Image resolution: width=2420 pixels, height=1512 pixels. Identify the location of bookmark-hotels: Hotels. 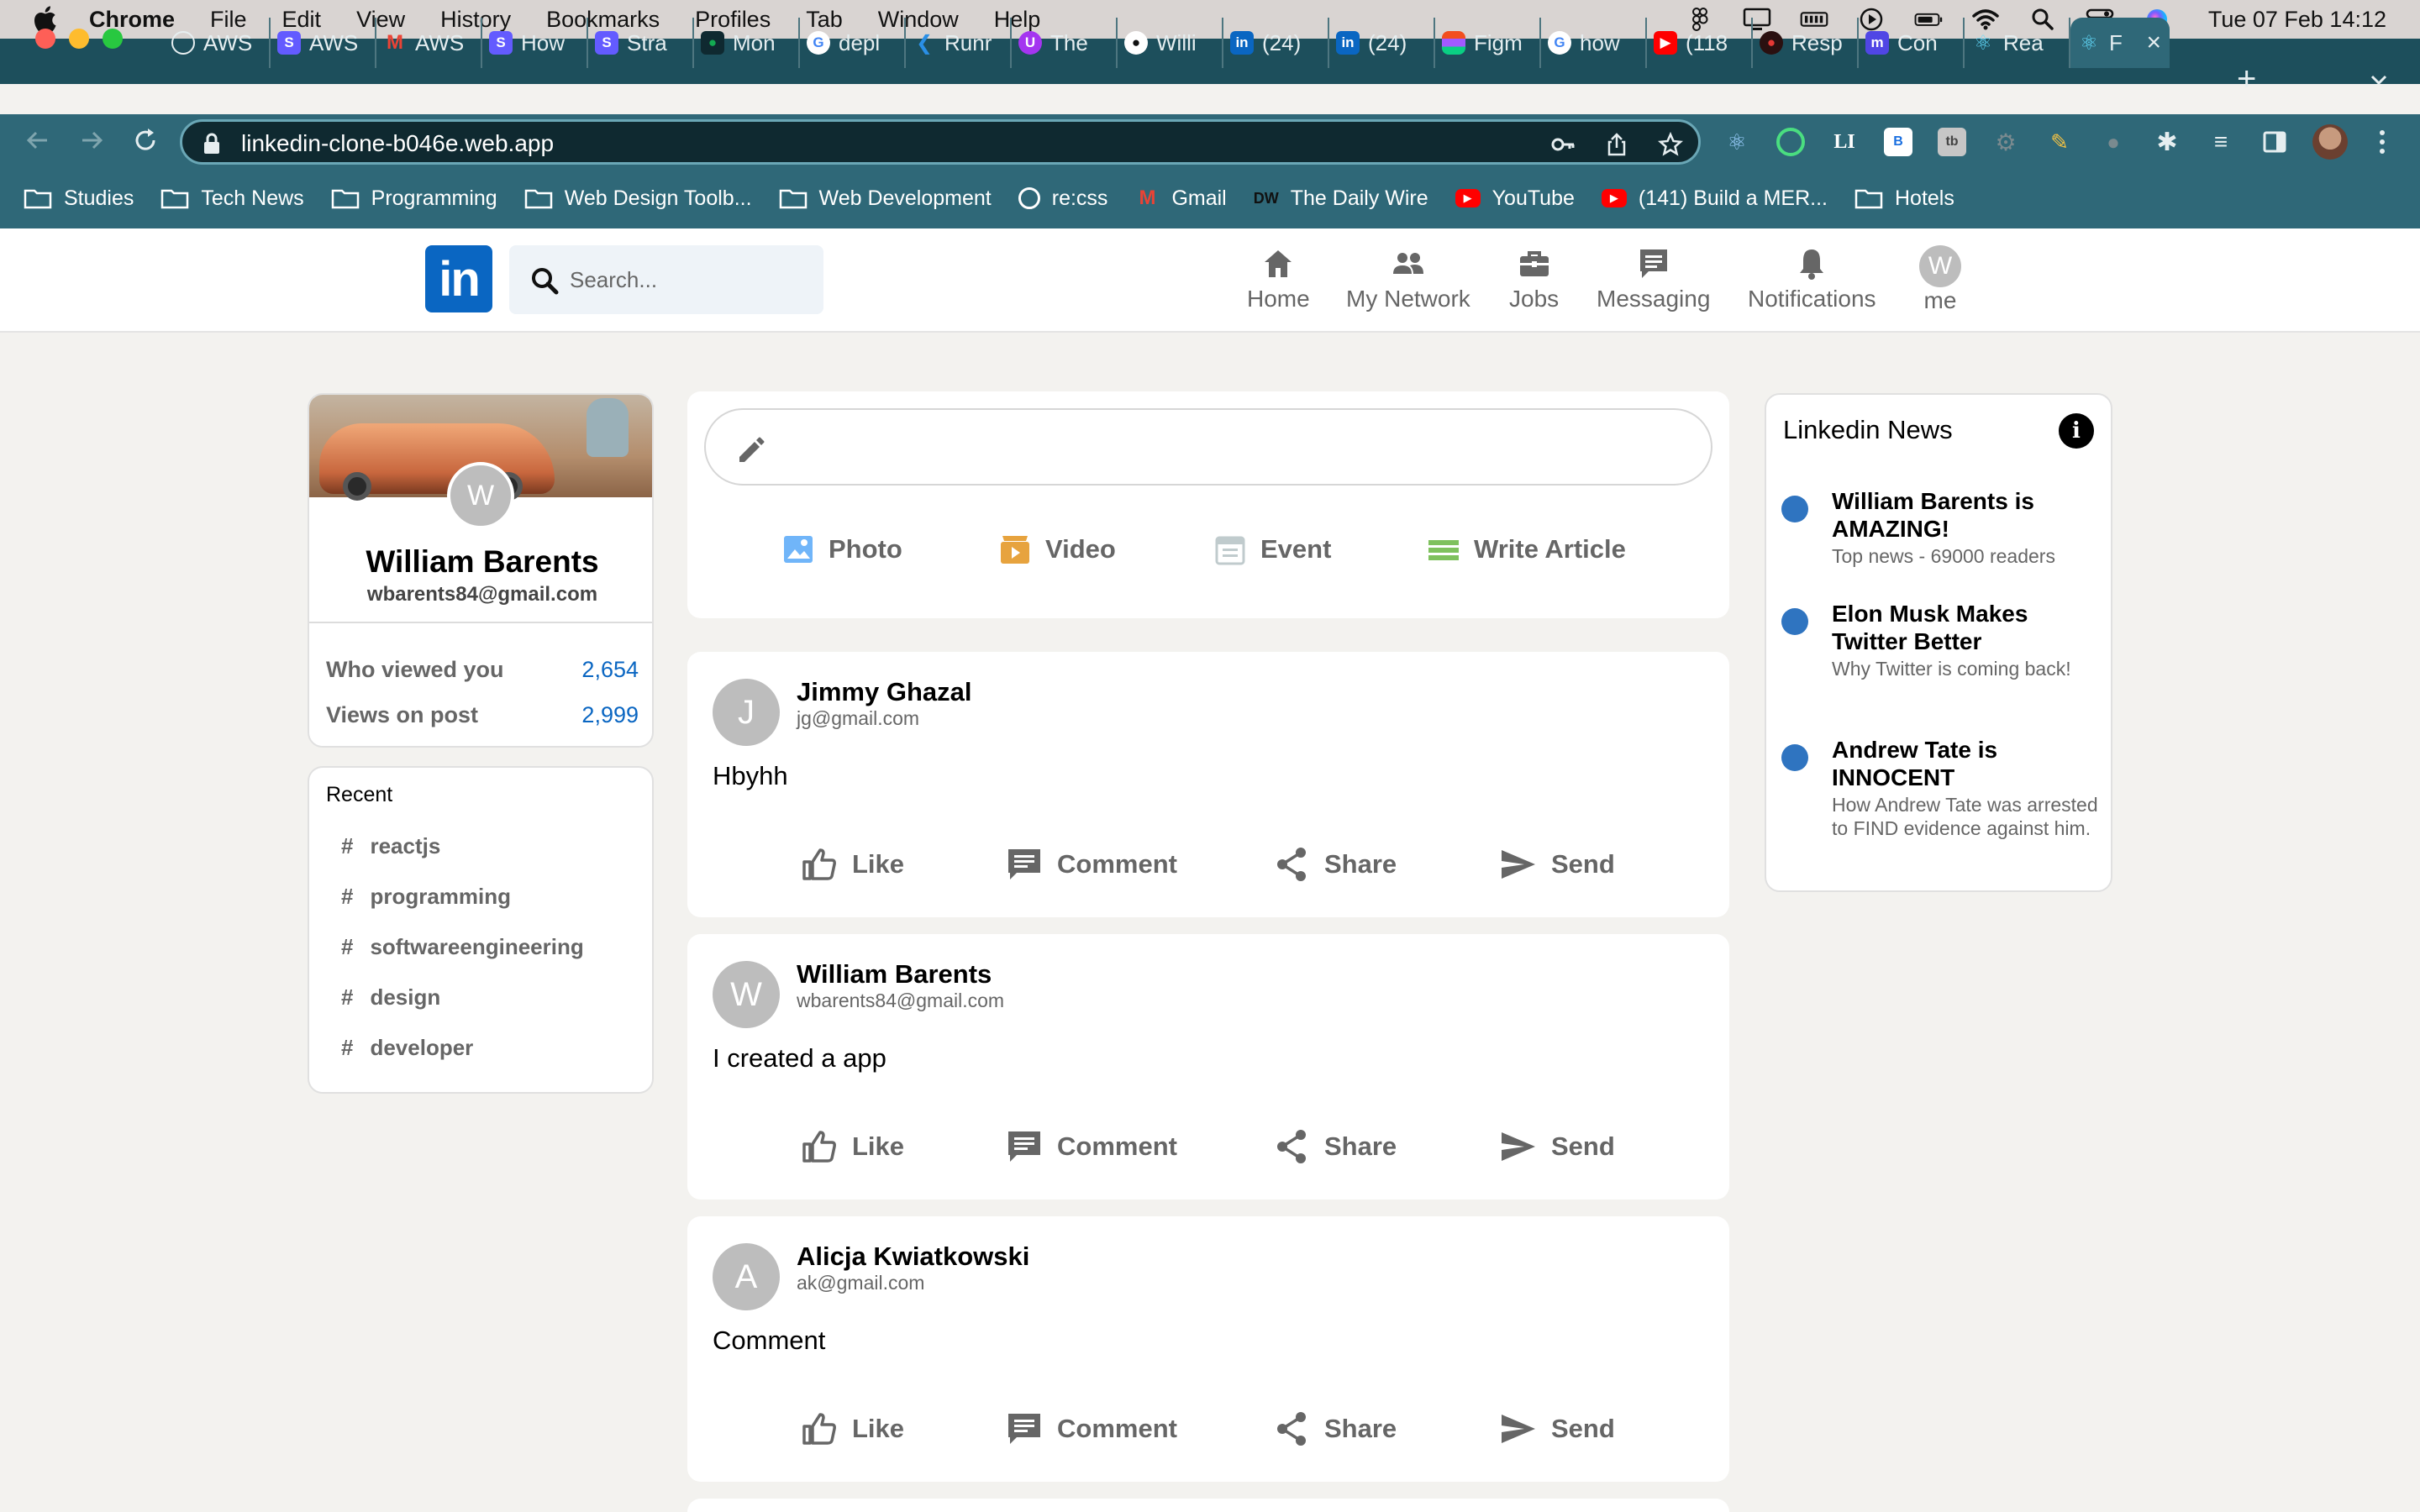
(1904, 198).